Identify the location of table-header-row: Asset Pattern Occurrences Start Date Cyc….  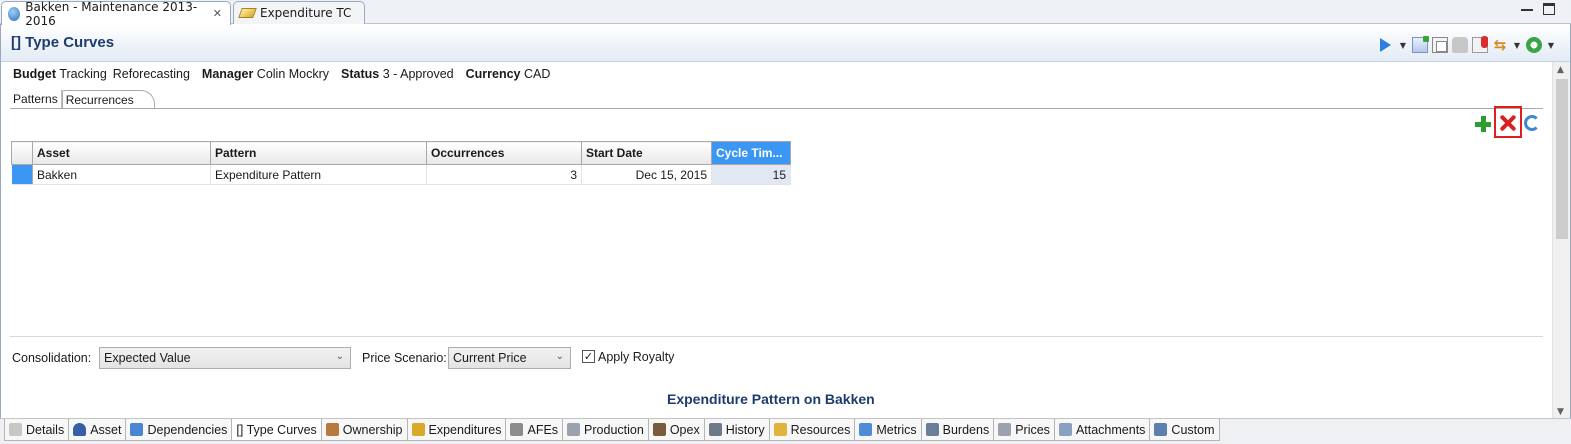
(401, 153).